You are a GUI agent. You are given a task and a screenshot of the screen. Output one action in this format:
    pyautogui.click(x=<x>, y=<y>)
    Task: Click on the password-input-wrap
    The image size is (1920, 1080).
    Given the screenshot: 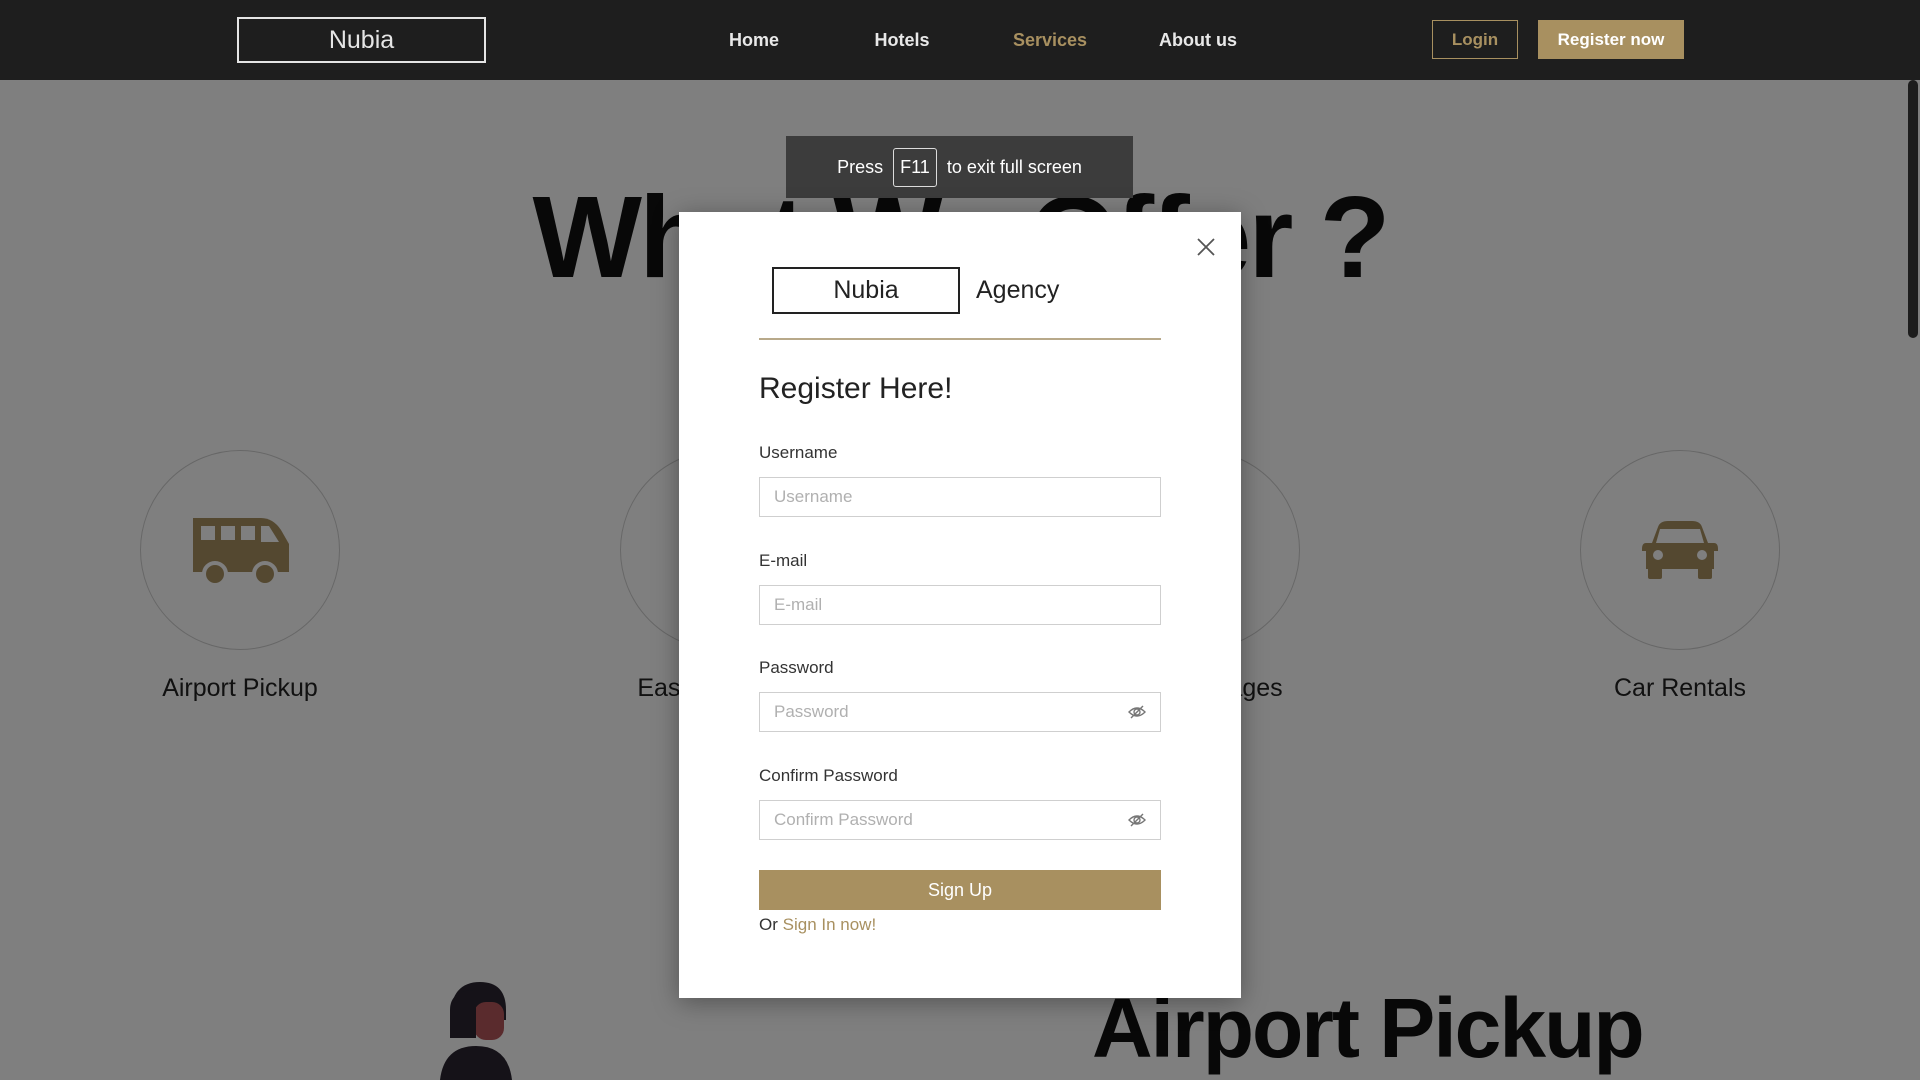 What is the action you would take?
    pyautogui.click(x=960, y=712)
    